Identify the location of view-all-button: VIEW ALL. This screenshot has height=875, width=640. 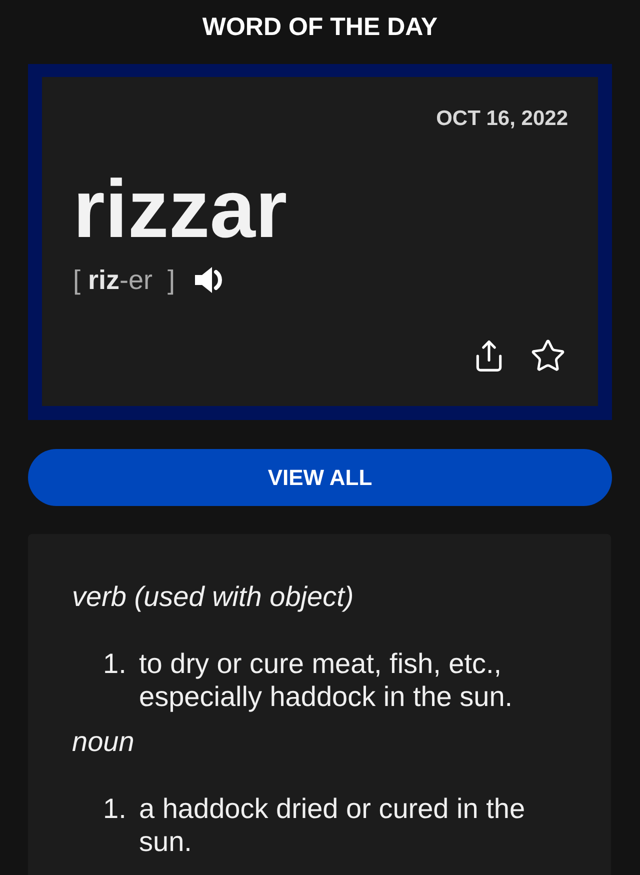
(320, 477).